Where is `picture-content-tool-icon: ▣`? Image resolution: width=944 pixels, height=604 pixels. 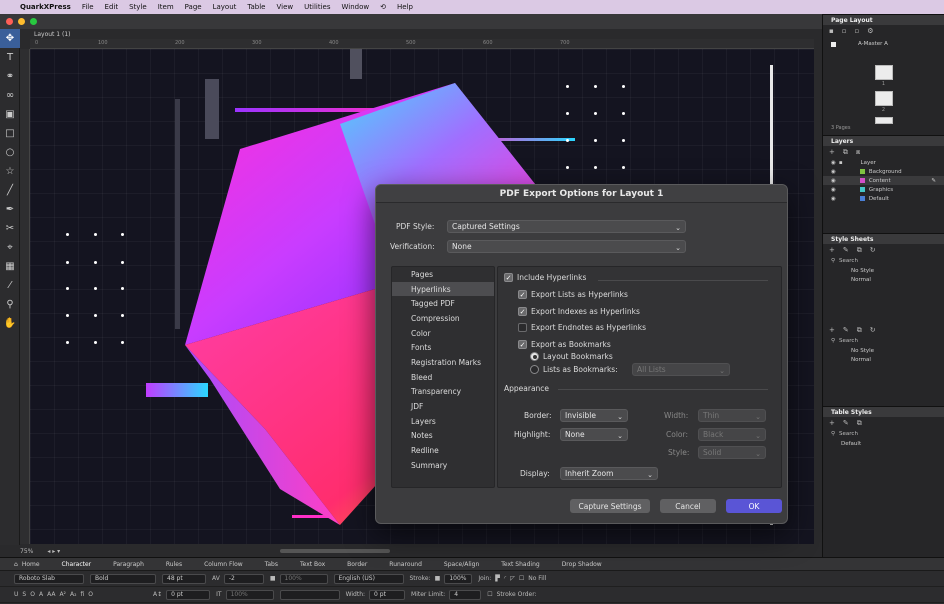
picture-content-tool-icon: ▣ is located at coordinates (10, 114).